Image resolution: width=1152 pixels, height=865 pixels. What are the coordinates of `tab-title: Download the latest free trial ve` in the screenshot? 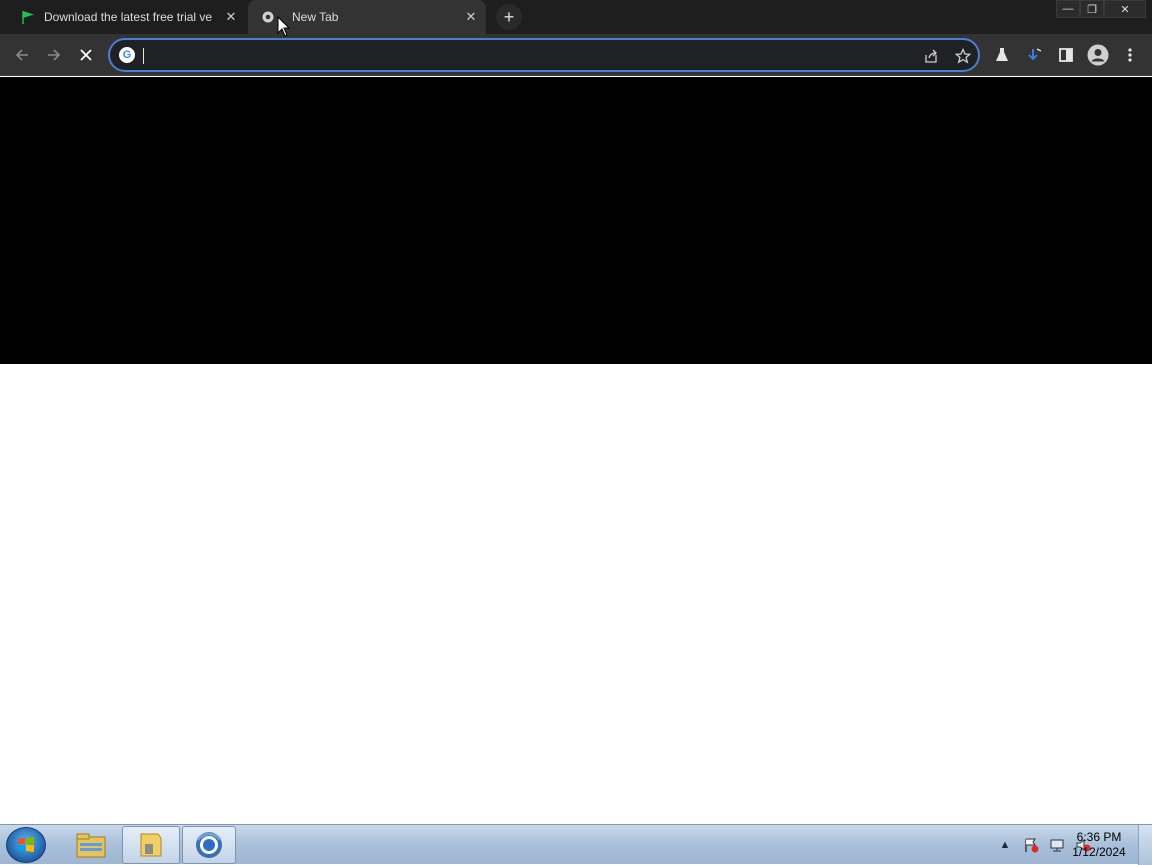 It's located at (128, 17).